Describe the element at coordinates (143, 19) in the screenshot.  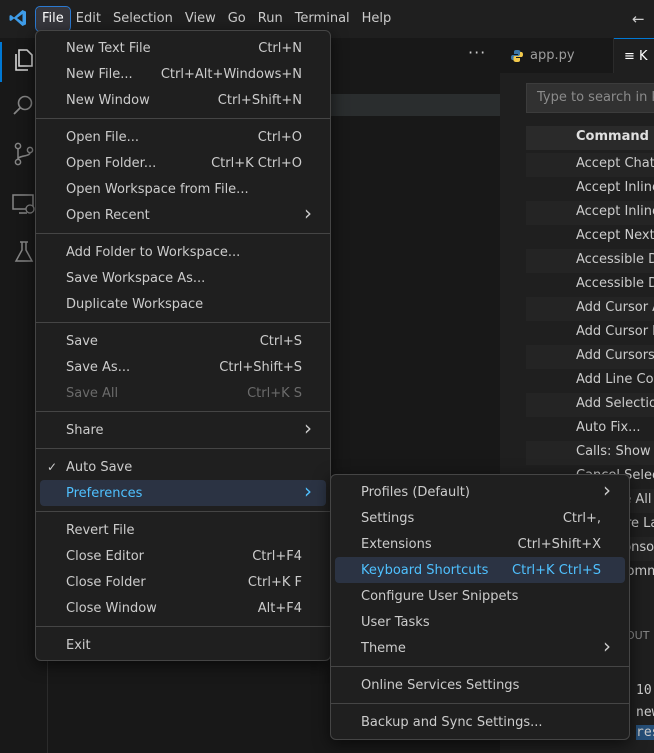
I see `menu-selection: Selection` at that location.